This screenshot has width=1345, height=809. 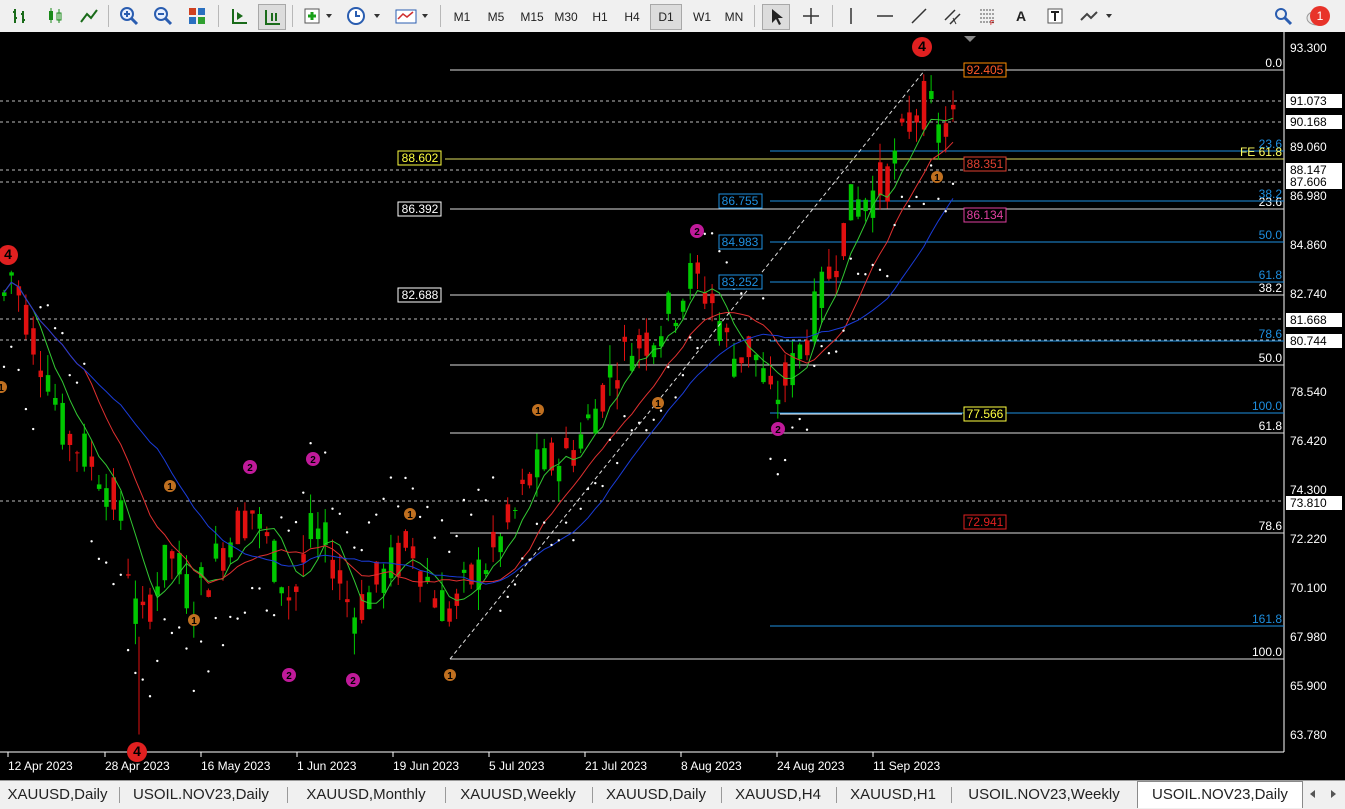 What do you see at coordinates (239, 16) in the screenshot?
I see `autoscroll-icon` at bounding box center [239, 16].